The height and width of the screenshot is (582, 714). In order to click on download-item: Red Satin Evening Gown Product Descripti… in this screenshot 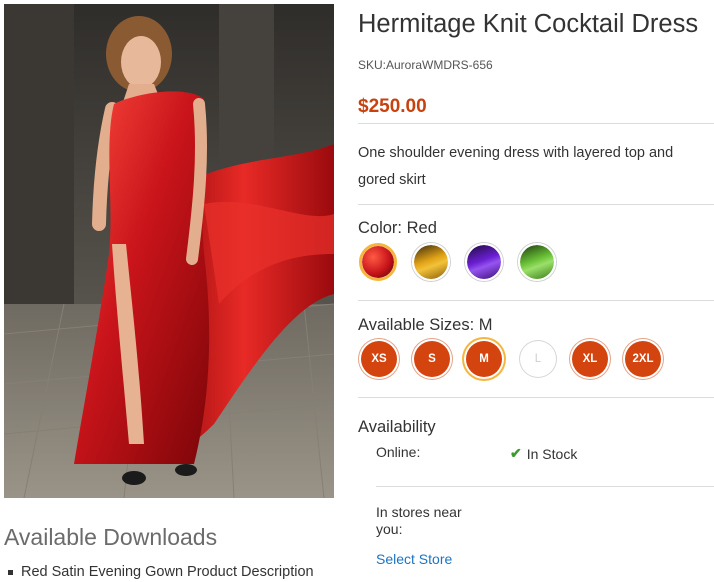, I will do `click(161, 572)`.